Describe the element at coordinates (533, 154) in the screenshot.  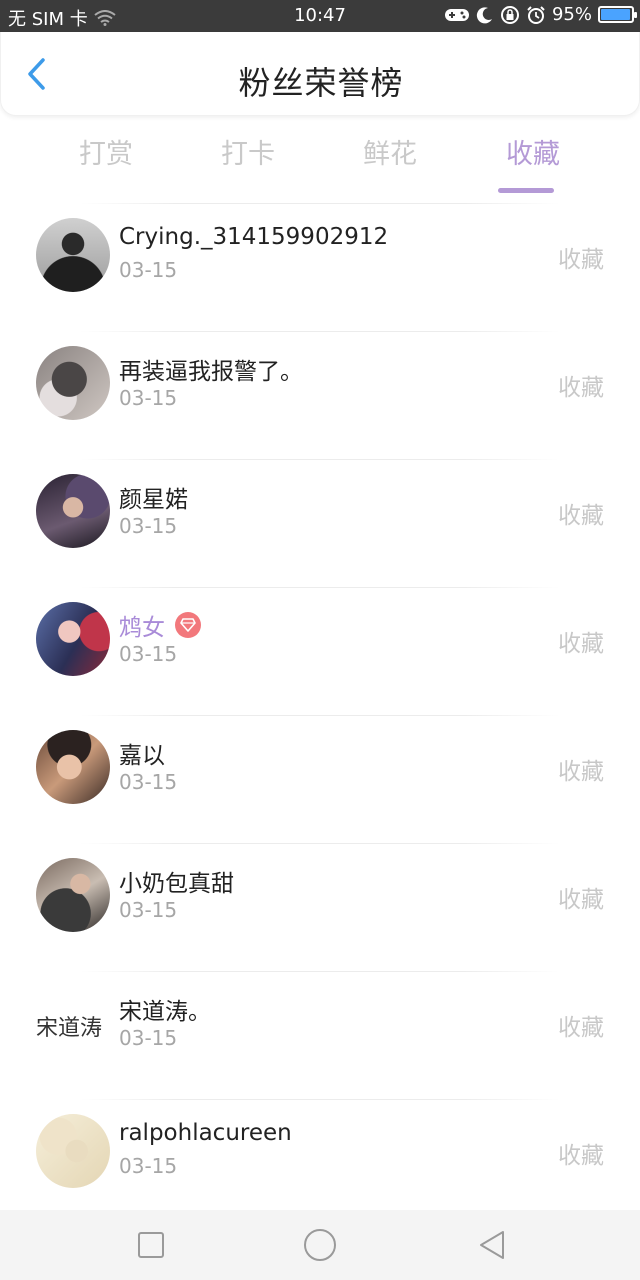
I see `tab-label: 收藏` at that location.